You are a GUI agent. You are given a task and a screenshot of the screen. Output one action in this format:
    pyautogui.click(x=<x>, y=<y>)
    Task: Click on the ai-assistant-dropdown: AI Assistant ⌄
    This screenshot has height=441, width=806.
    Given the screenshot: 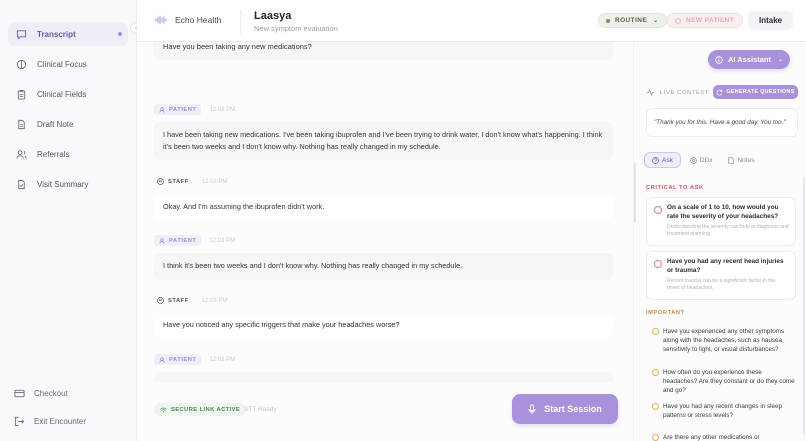 What is the action you would take?
    pyautogui.click(x=749, y=59)
    